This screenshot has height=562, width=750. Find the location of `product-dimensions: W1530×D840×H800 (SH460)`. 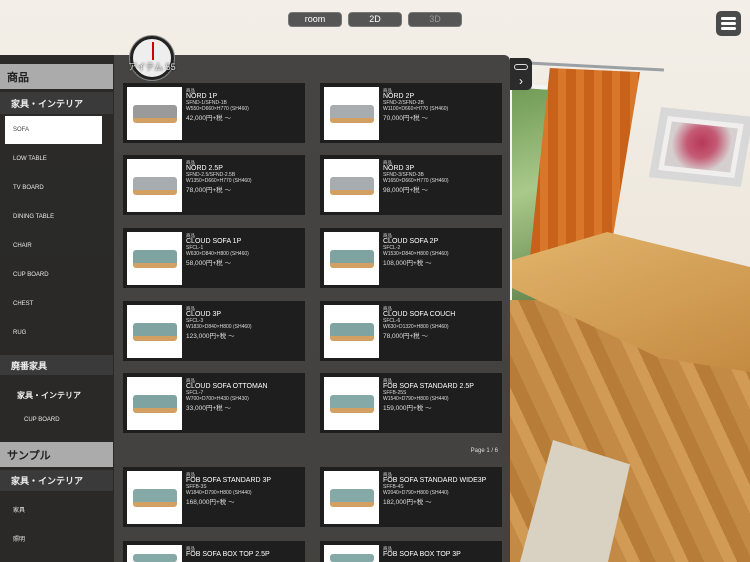

product-dimensions: W1530×D840×H800 (SH460) is located at coordinates (416, 253).